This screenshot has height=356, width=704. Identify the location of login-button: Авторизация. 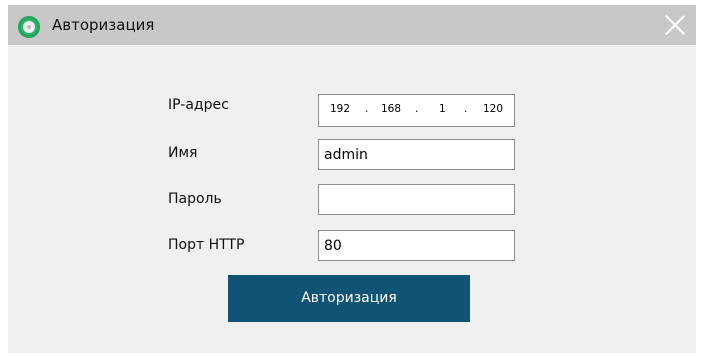
(349, 298).